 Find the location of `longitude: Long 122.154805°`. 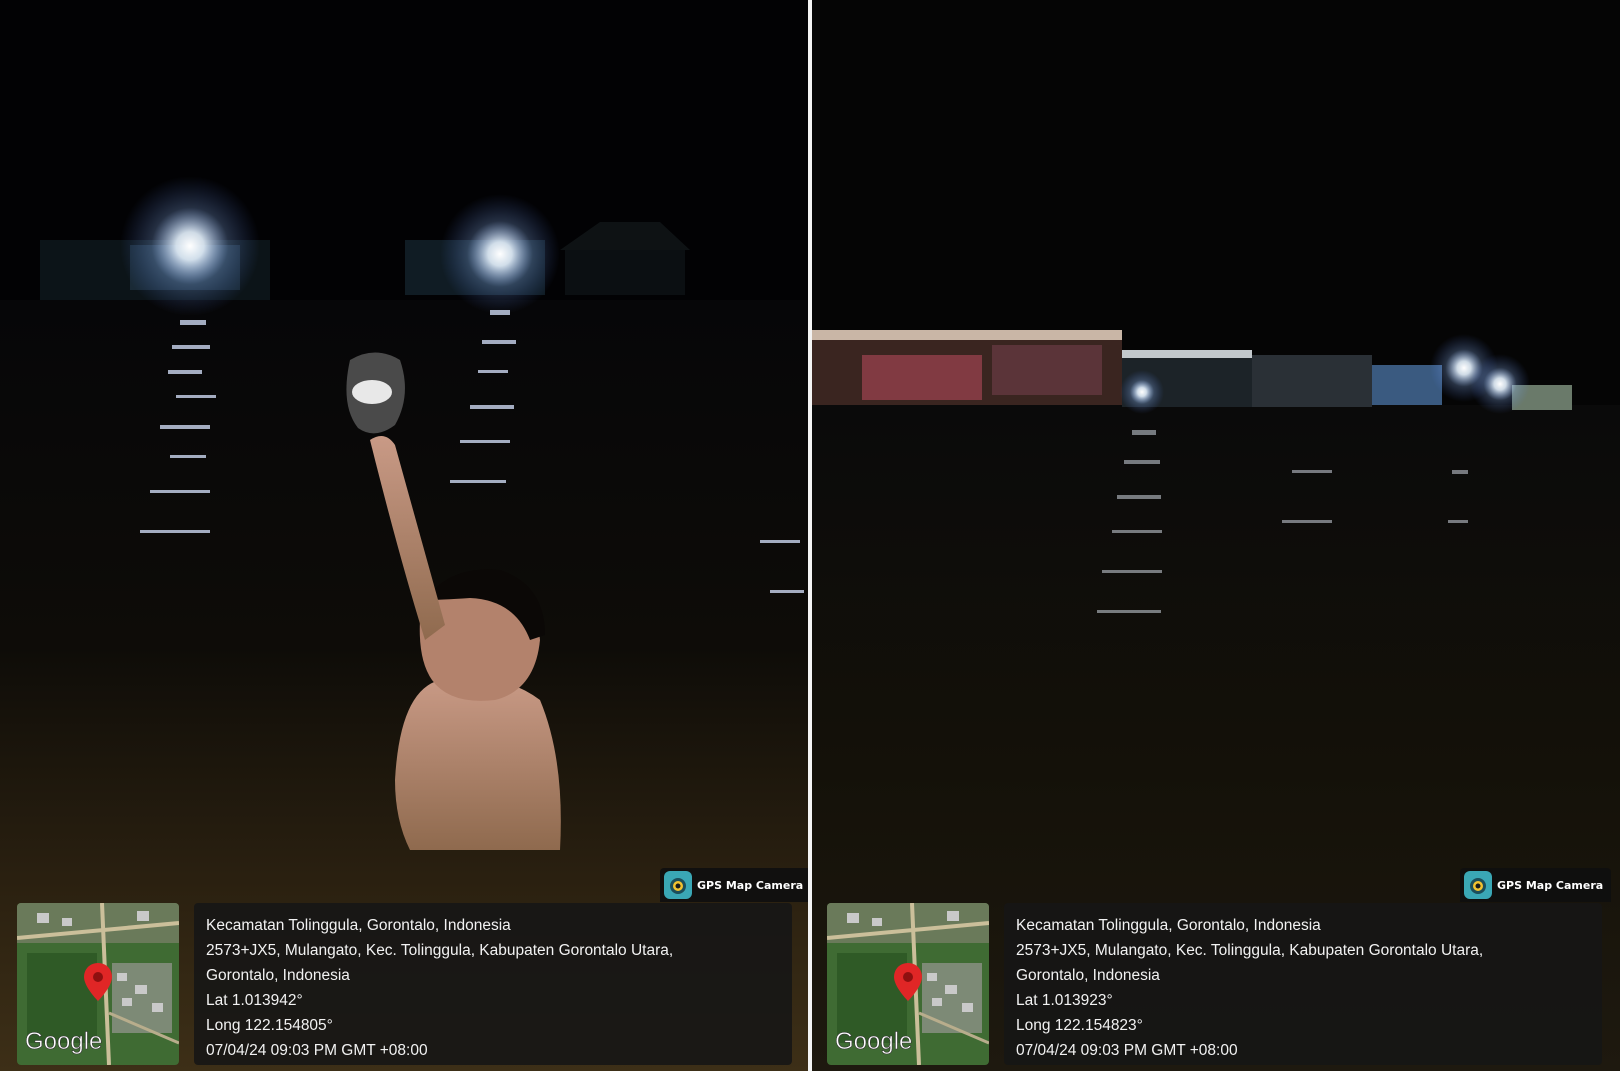

longitude: Long 122.154805° is located at coordinates (269, 1025).